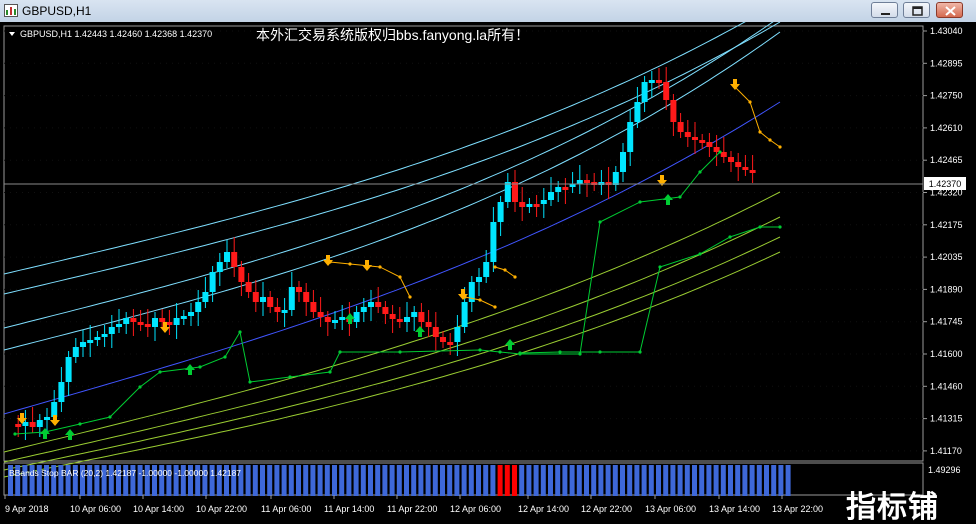 This screenshot has height=529, width=976. What do you see at coordinates (946, 322) in the screenshot?
I see `price-tick-label: 1.41745` at bounding box center [946, 322].